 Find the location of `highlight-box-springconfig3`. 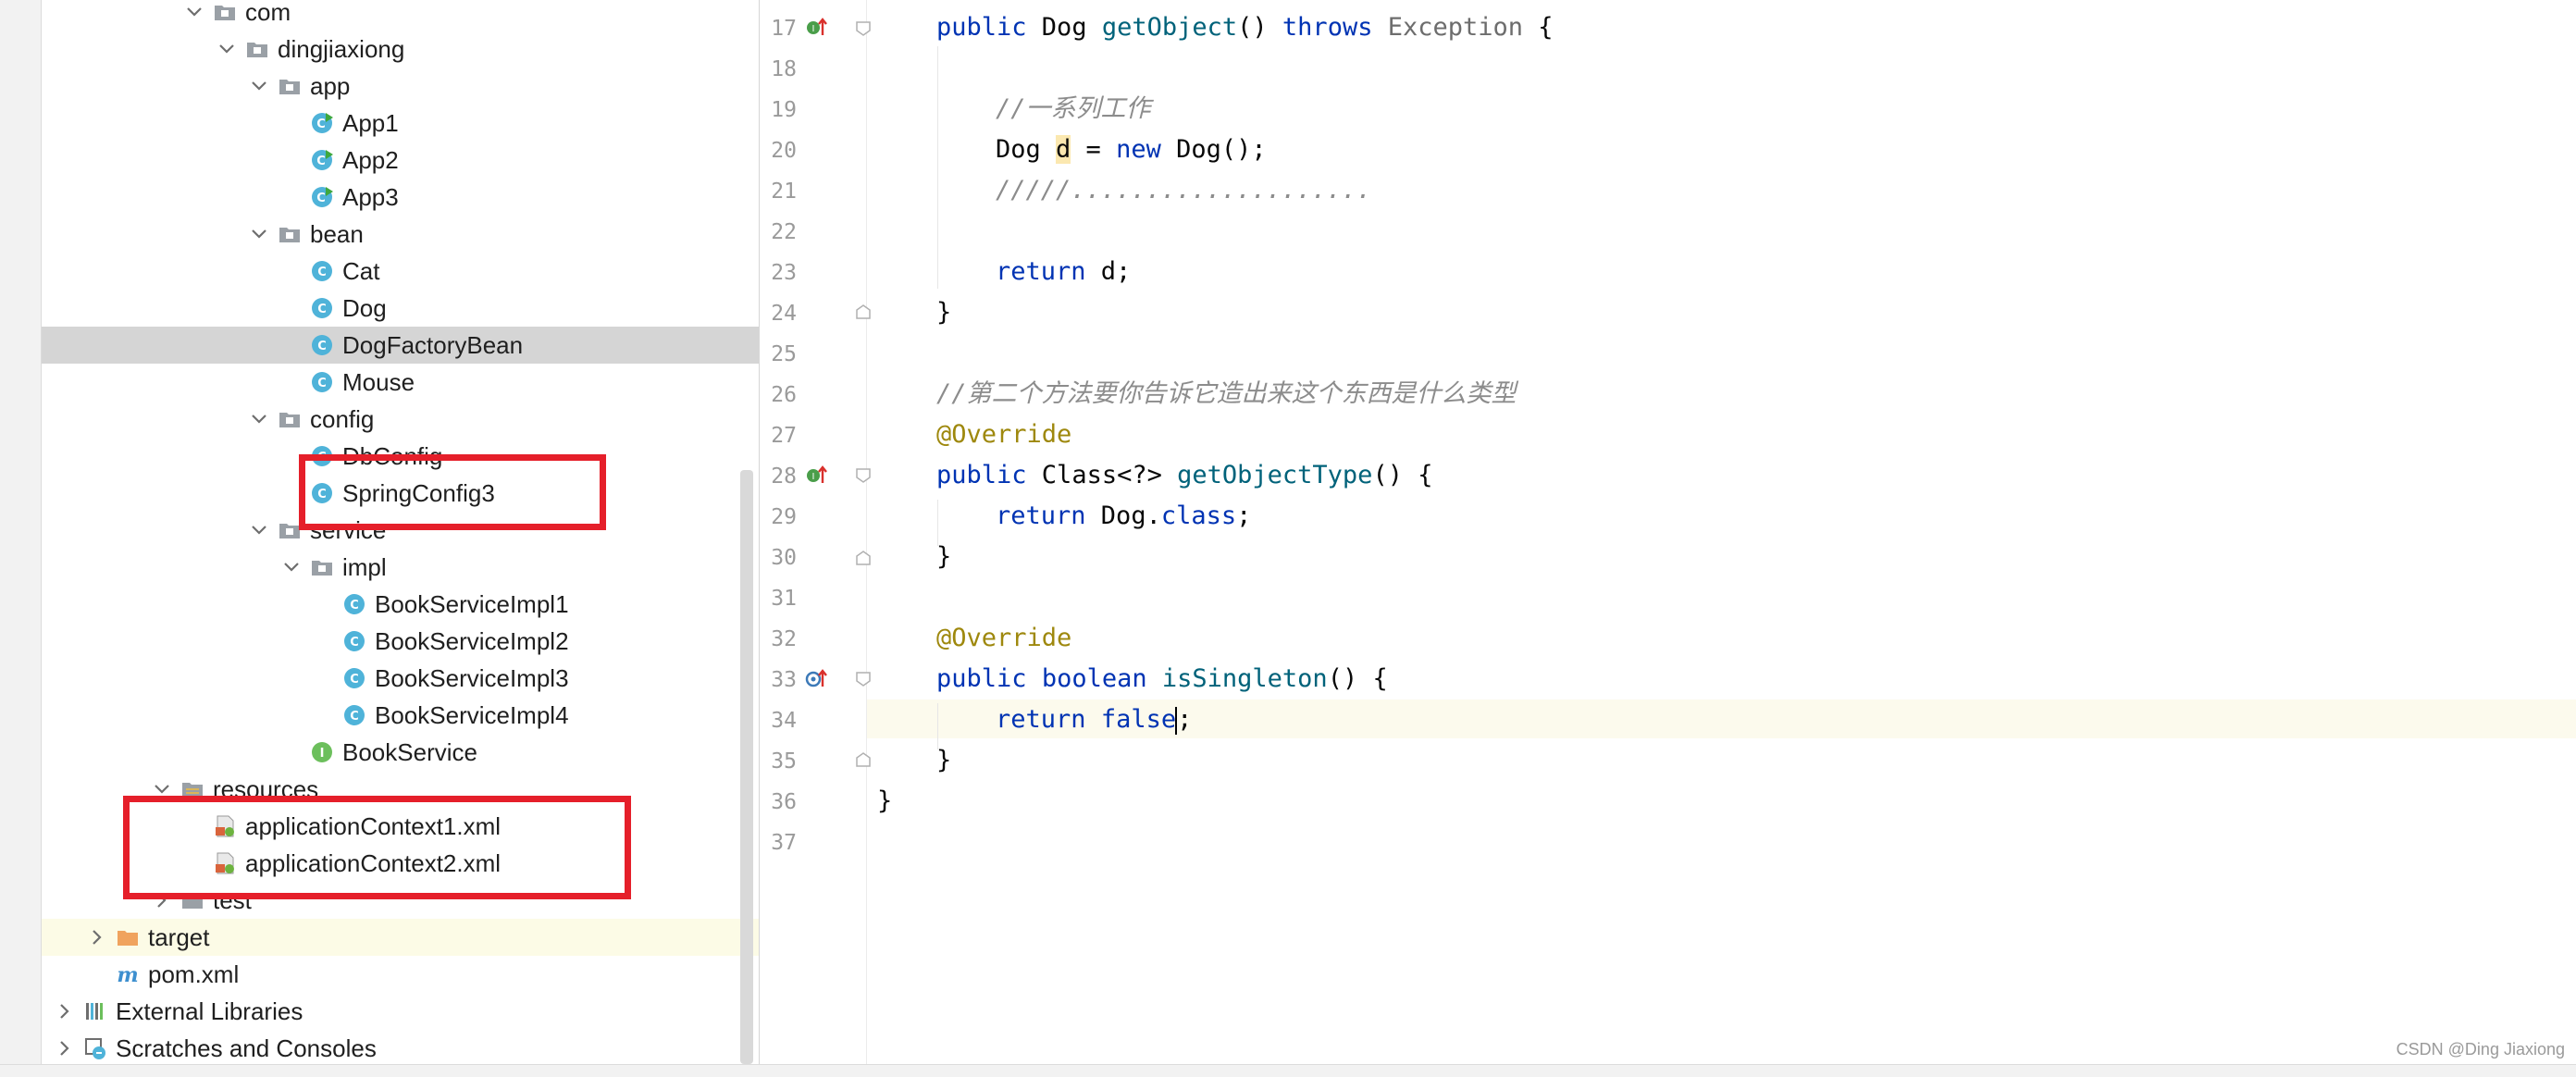

highlight-box-springconfig3 is located at coordinates (453, 492).